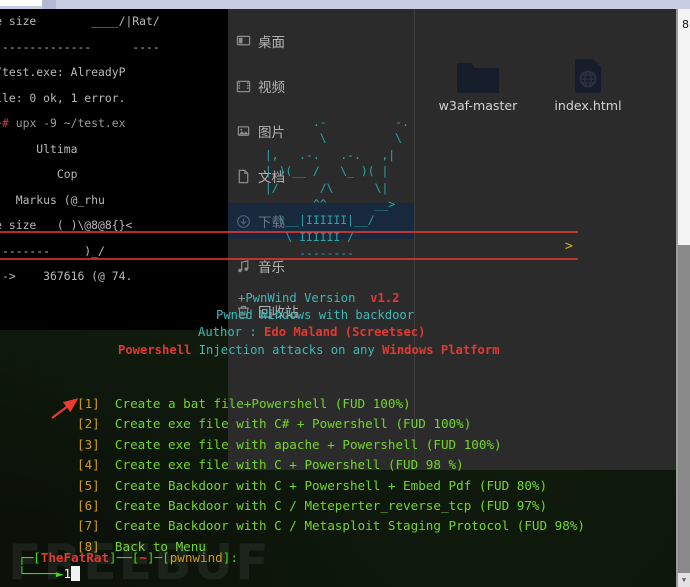  I want to click on menu-item-number: [4], so click(88, 465).